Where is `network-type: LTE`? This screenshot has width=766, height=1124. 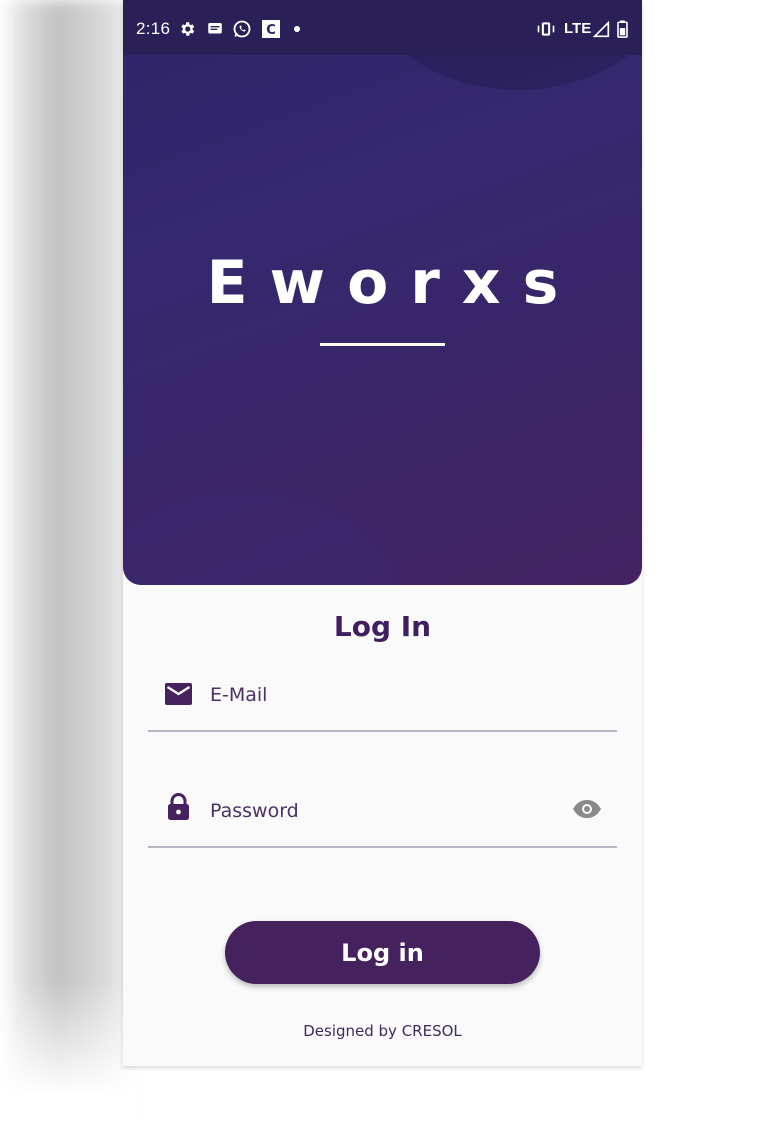 network-type: LTE is located at coordinates (578, 28).